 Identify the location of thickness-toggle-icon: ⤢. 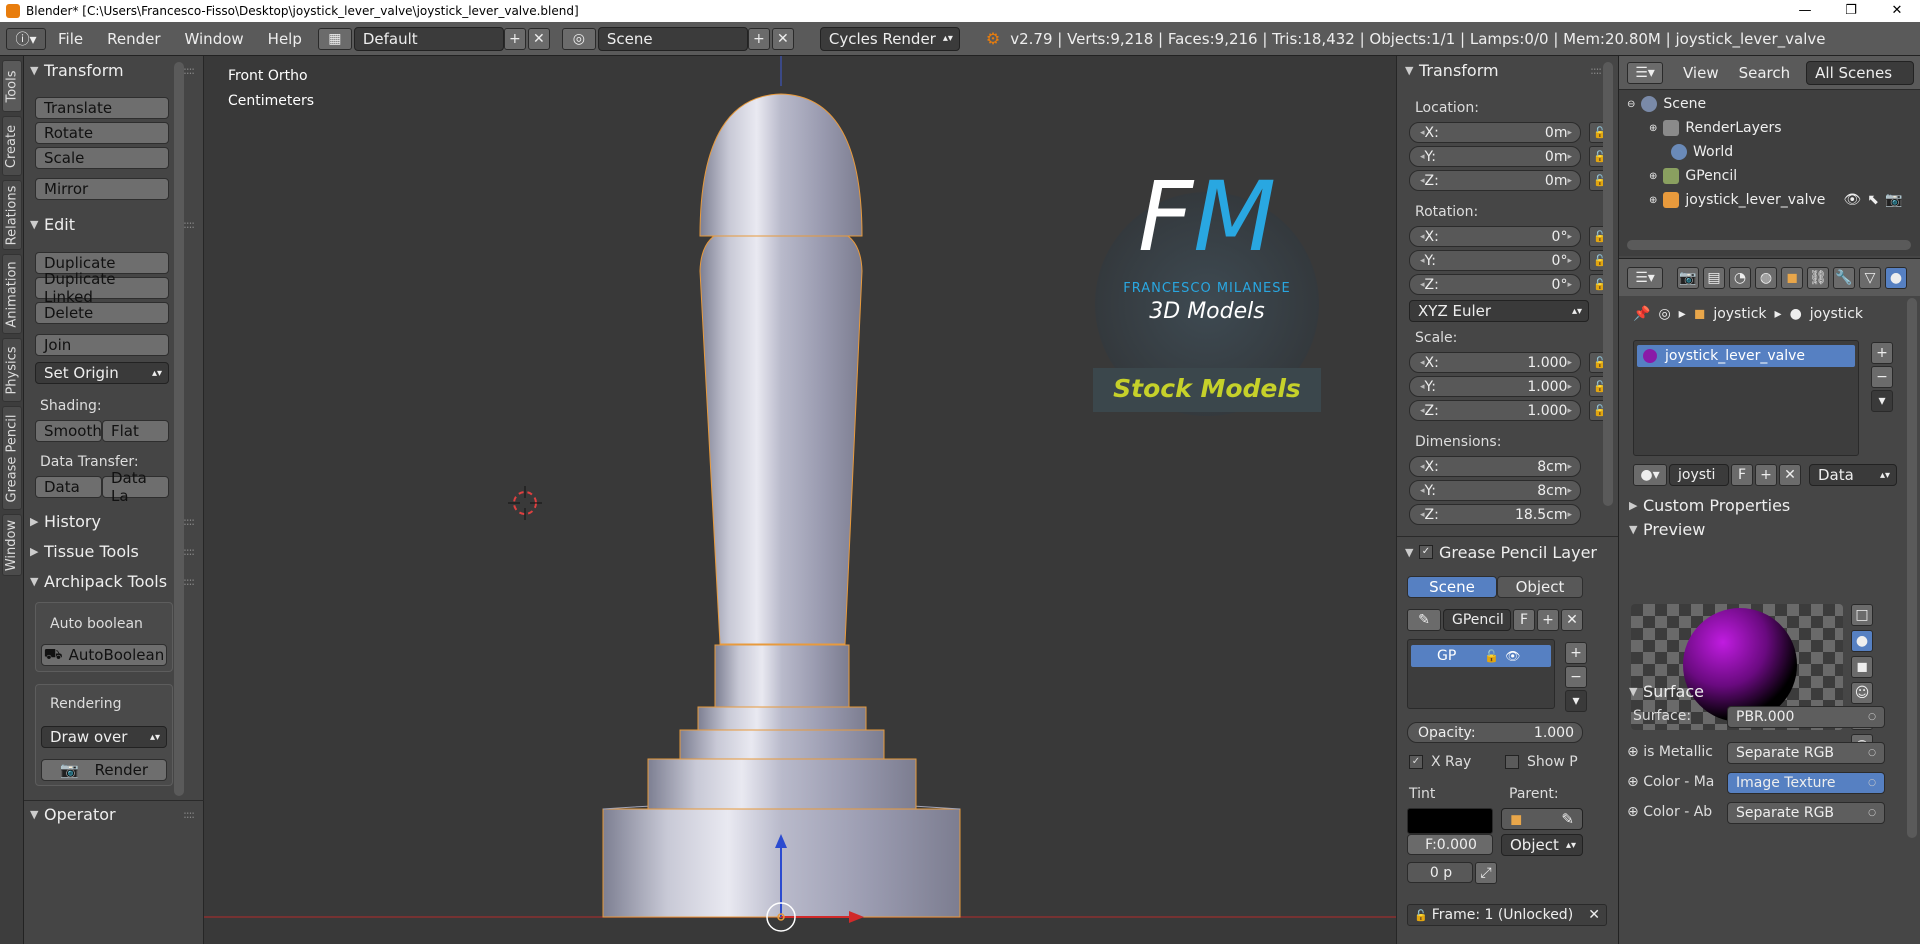
(1486, 873).